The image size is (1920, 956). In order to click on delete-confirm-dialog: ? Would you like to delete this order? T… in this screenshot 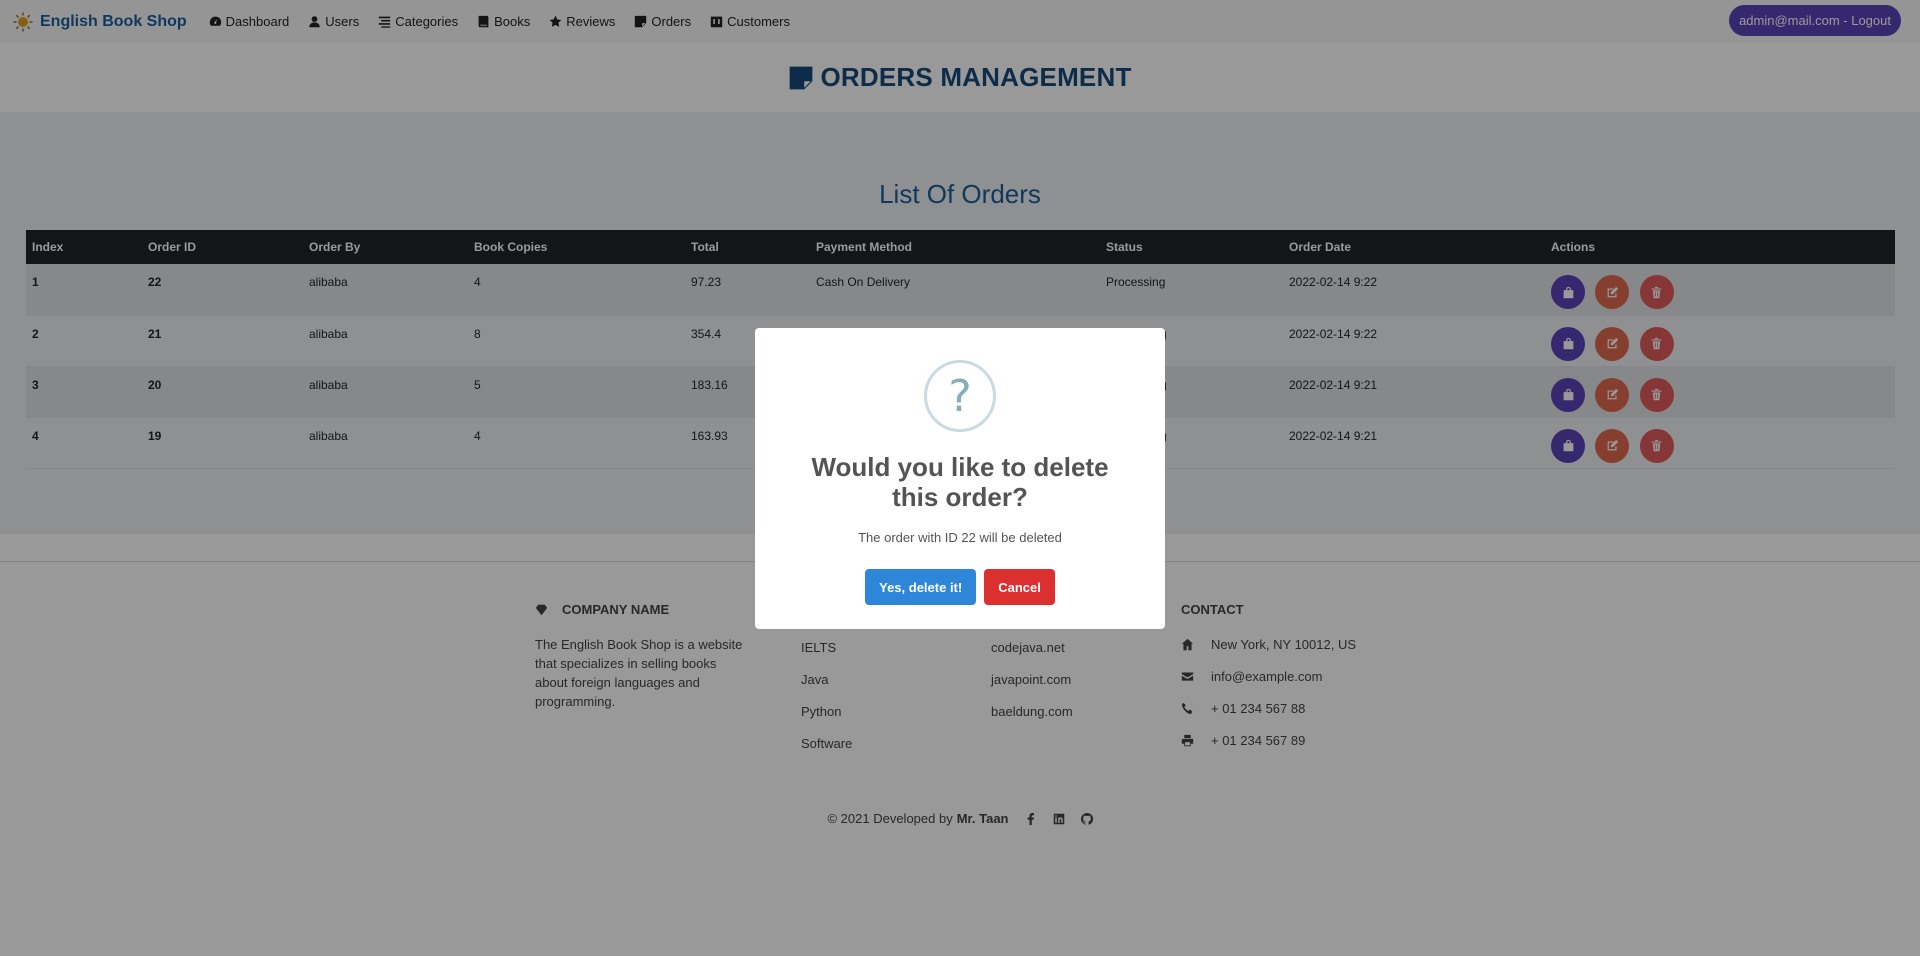, I will do `click(960, 478)`.